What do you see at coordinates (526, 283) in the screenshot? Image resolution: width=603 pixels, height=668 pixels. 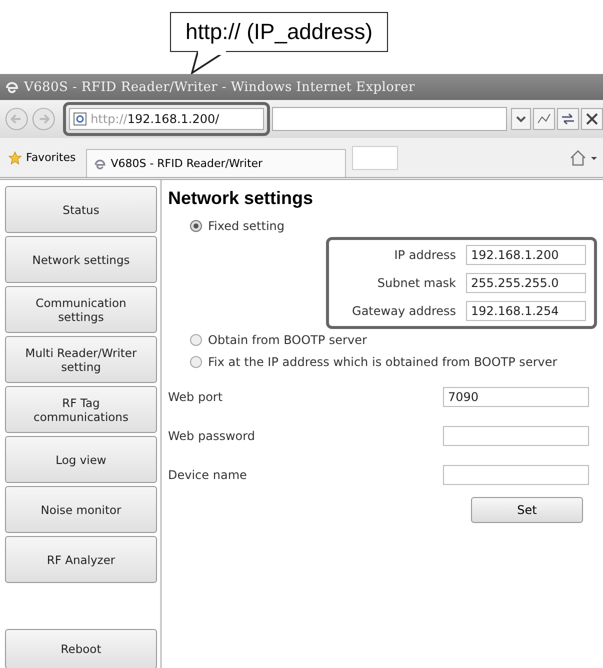 I see `input-field: 255.255.255.0` at bounding box center [526, 283].